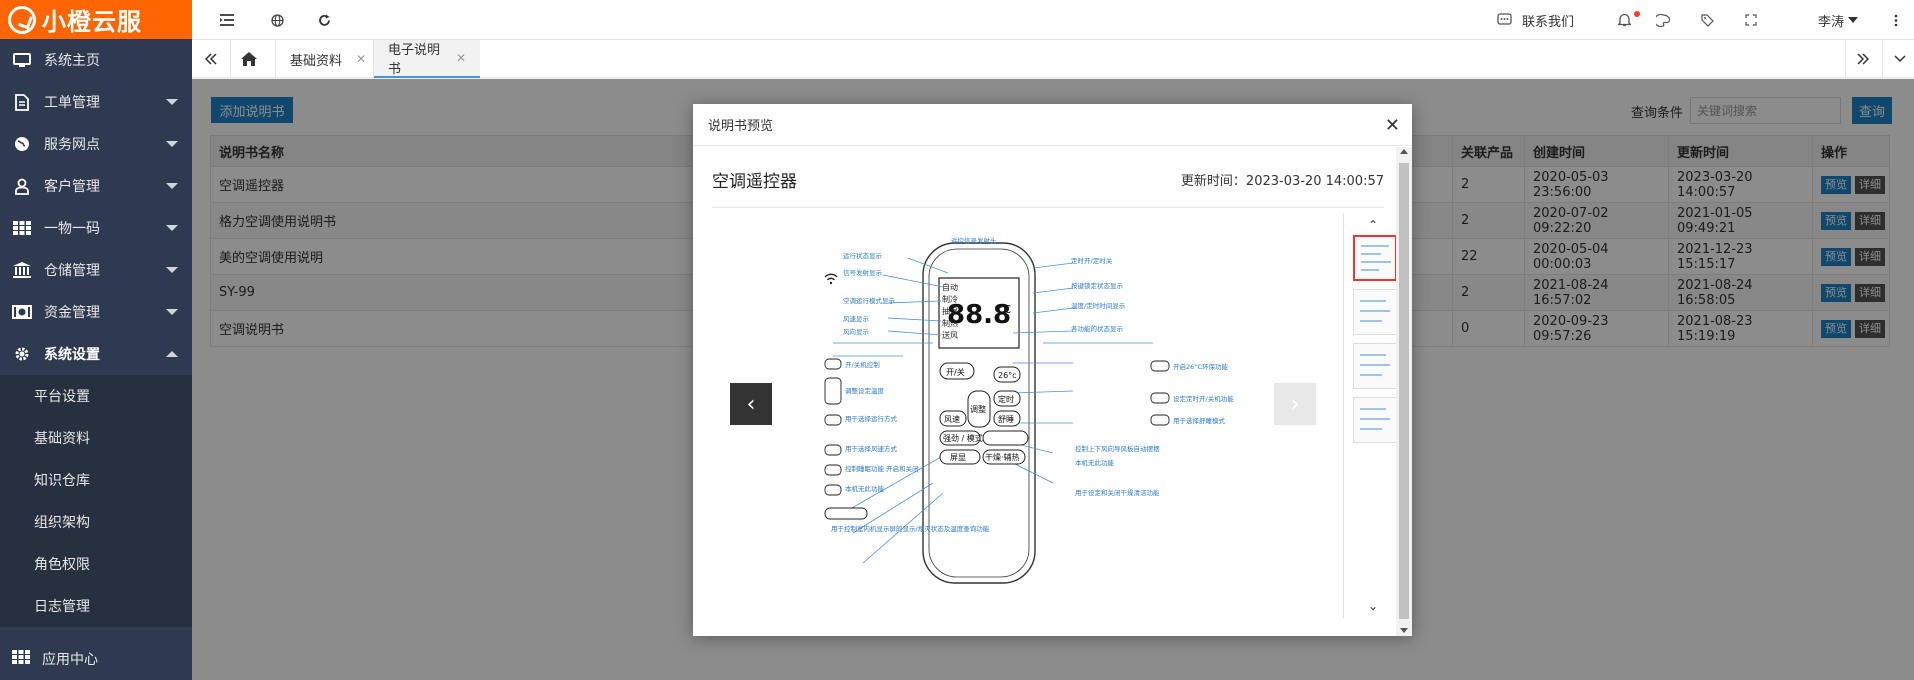 The height and width of the screenshot is (680, 1914). I want to click on scrollbar-thumb, so click(1404, 391).